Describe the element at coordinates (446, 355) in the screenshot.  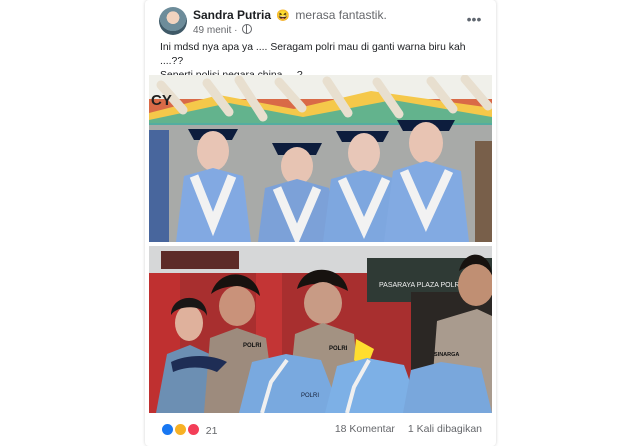
I see `name-tag-4: SINARGA` at that location.